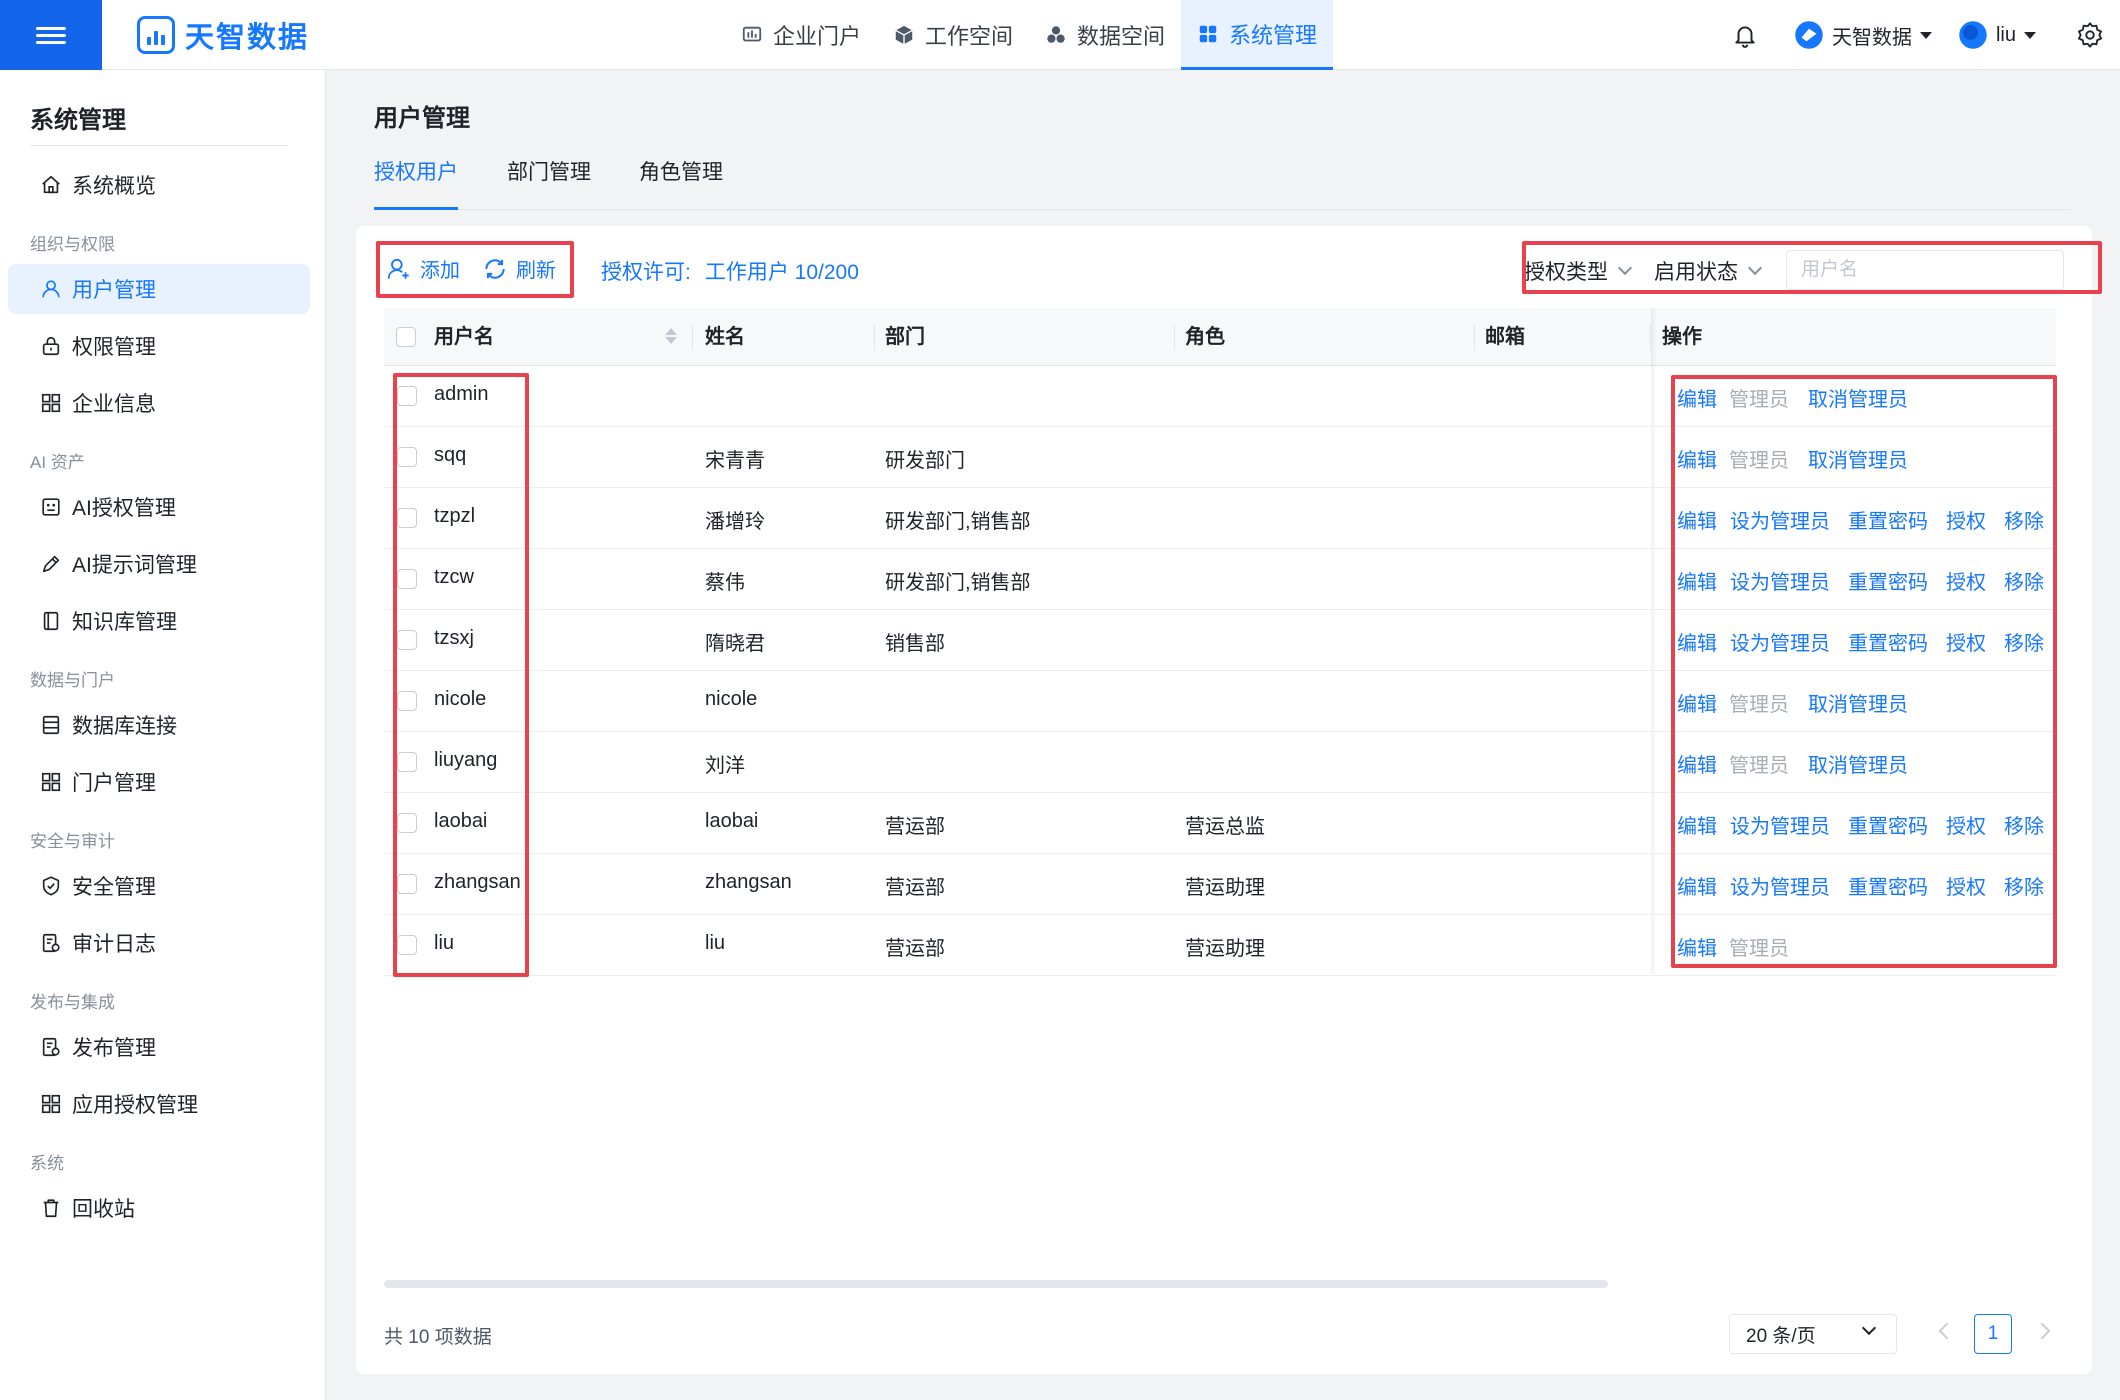  I want to click on sort-icon, so click(671, 336).